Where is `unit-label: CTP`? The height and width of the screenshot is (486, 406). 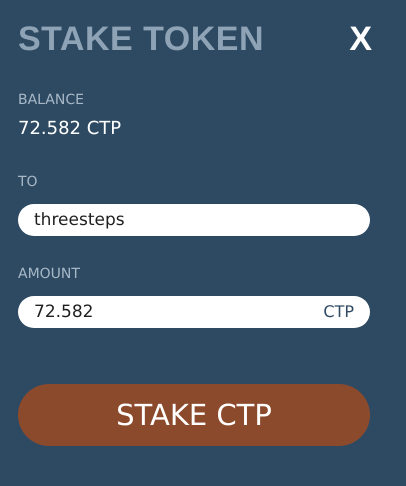
unit-label: CTP is located at coordinates (338, 311).